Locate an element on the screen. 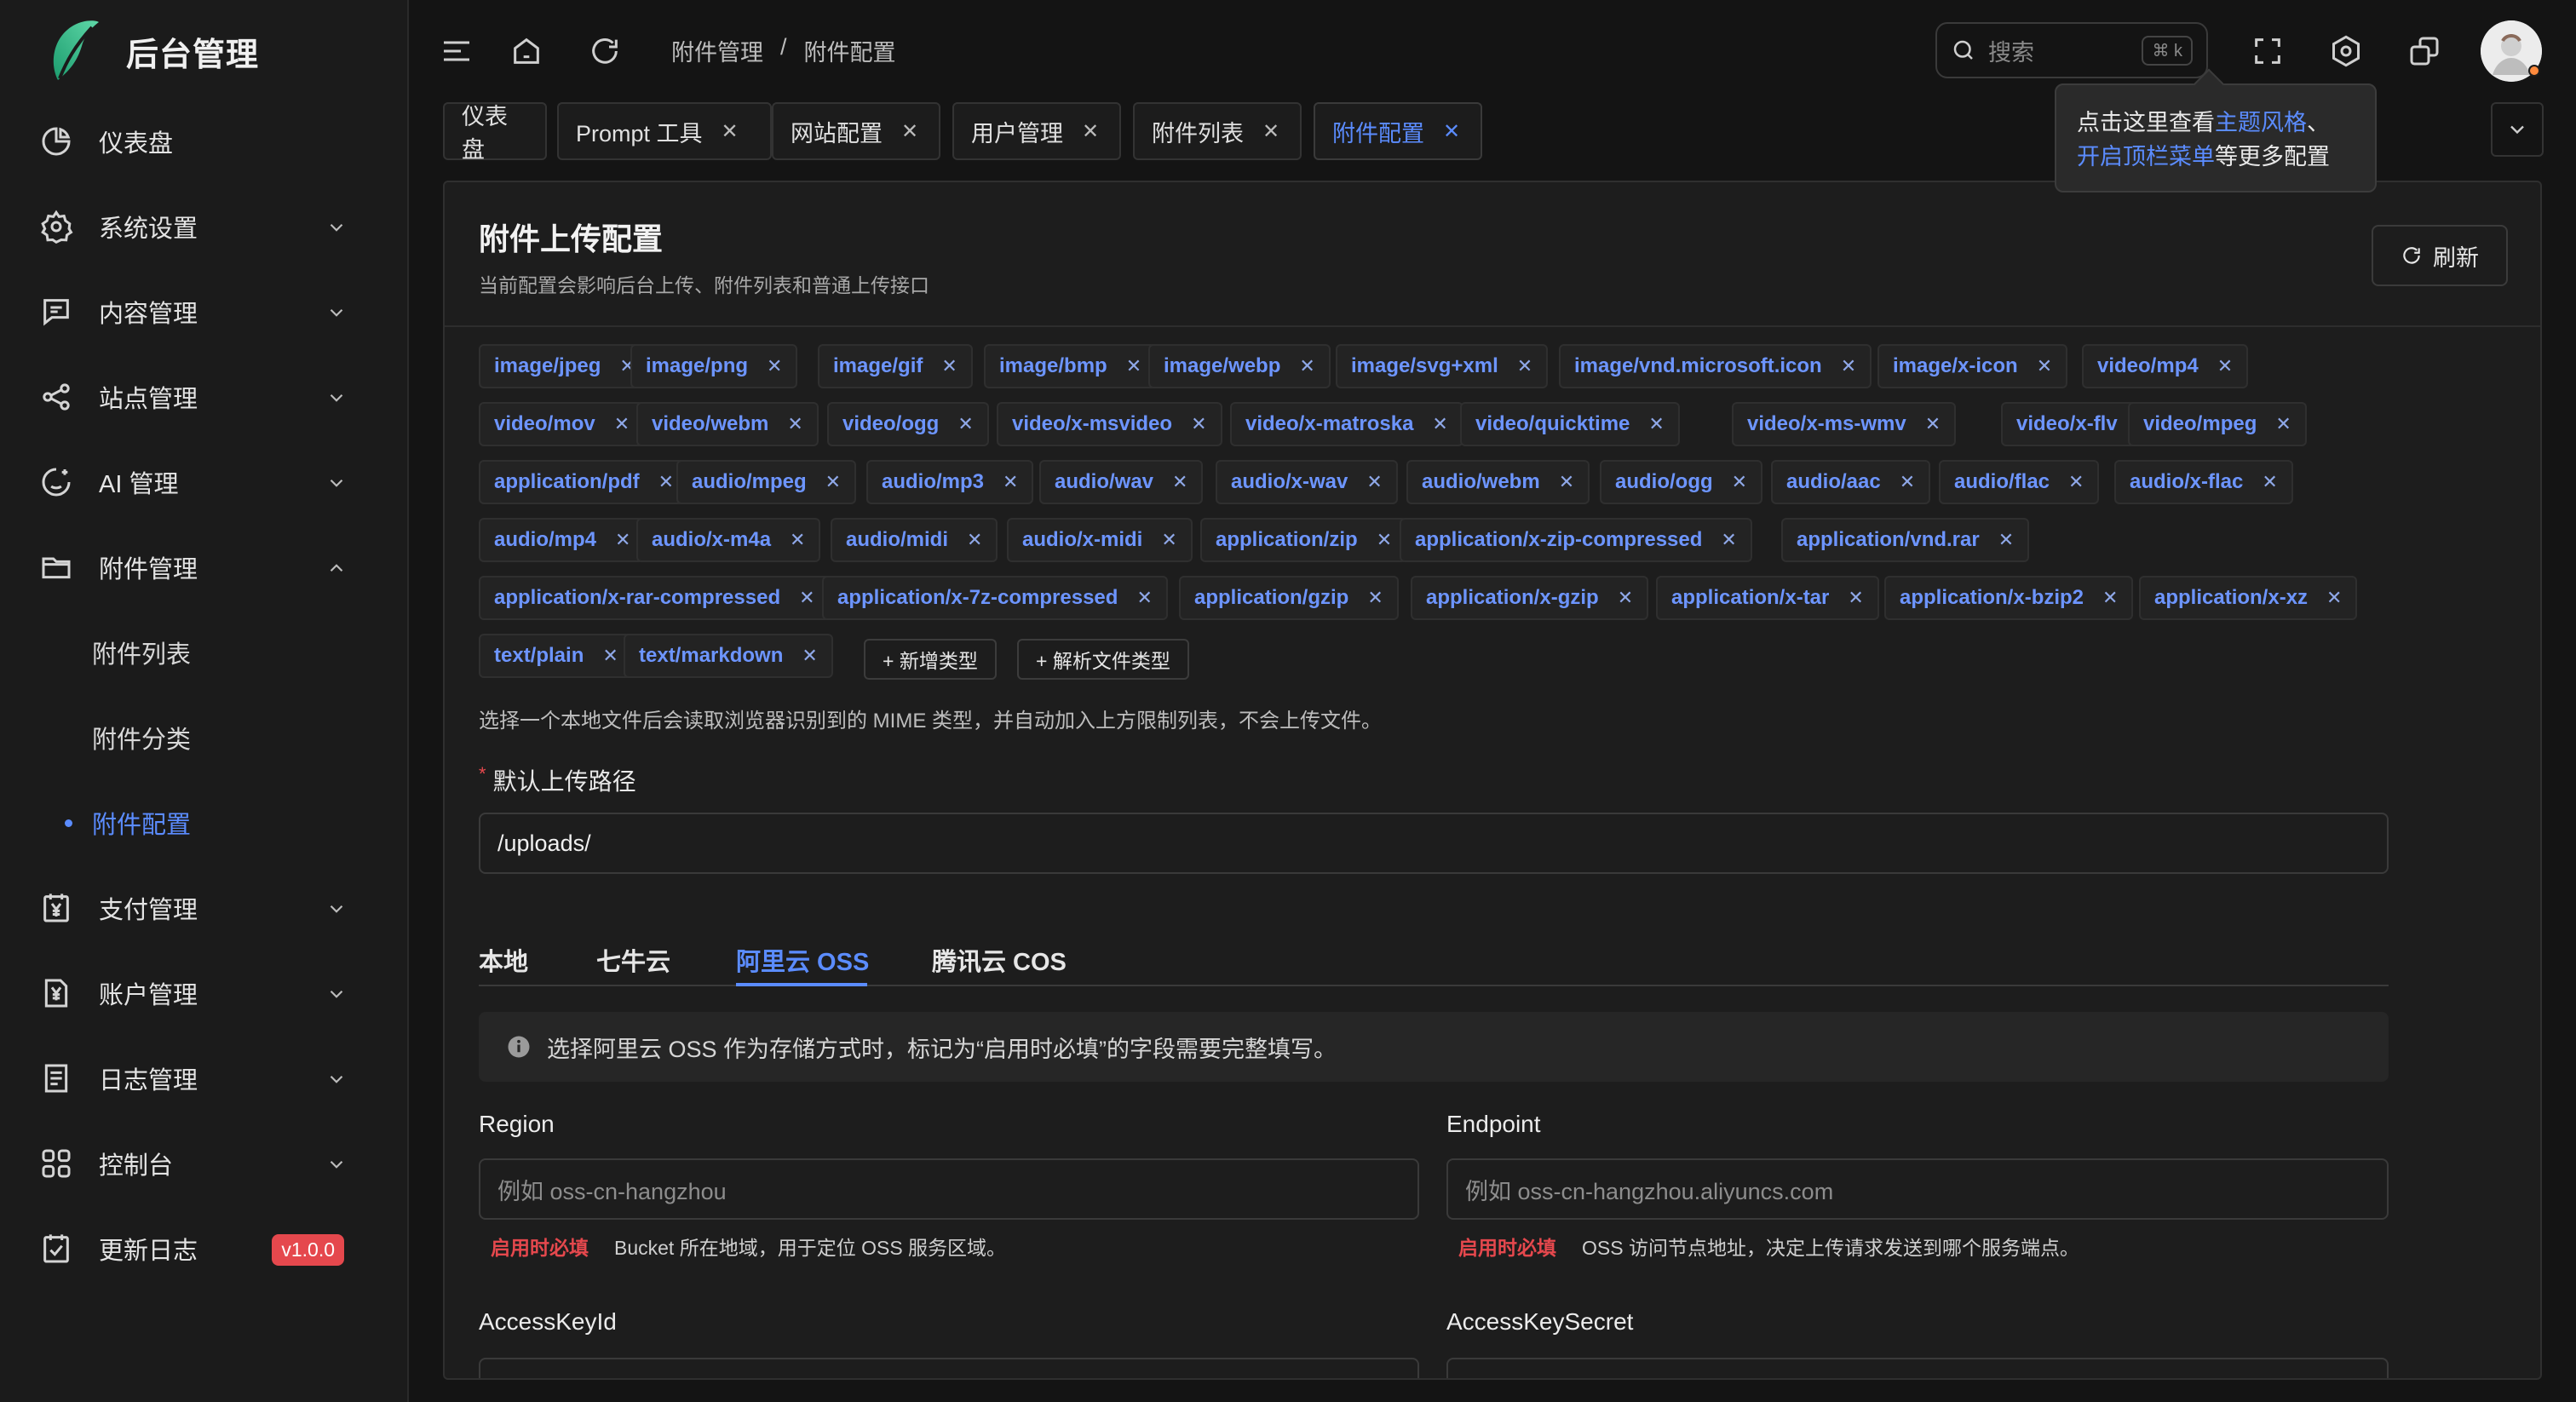  tabs-more-button is located at coordinates (2517, 129).